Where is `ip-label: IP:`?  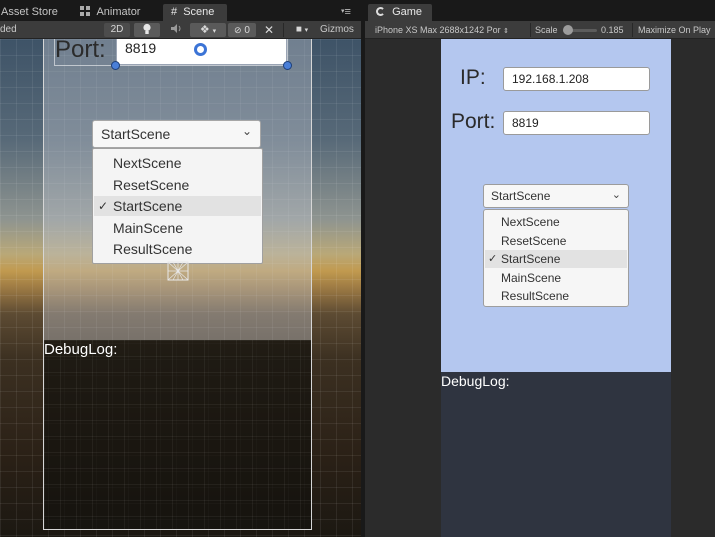 ip-label: IP: is located at coordinates (473, 77).